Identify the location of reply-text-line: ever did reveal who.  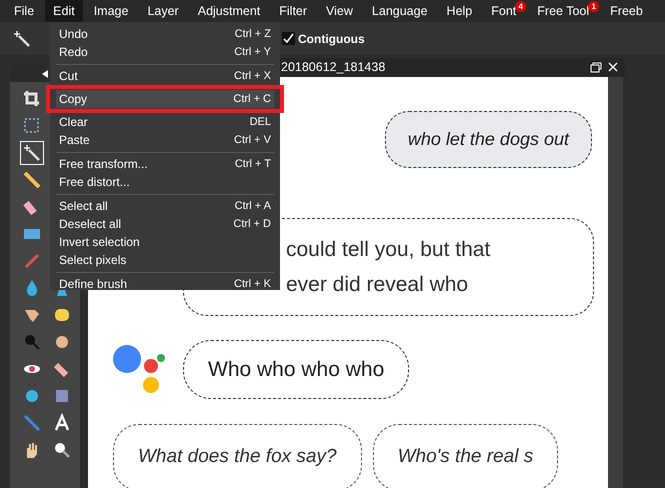
(378, 285).